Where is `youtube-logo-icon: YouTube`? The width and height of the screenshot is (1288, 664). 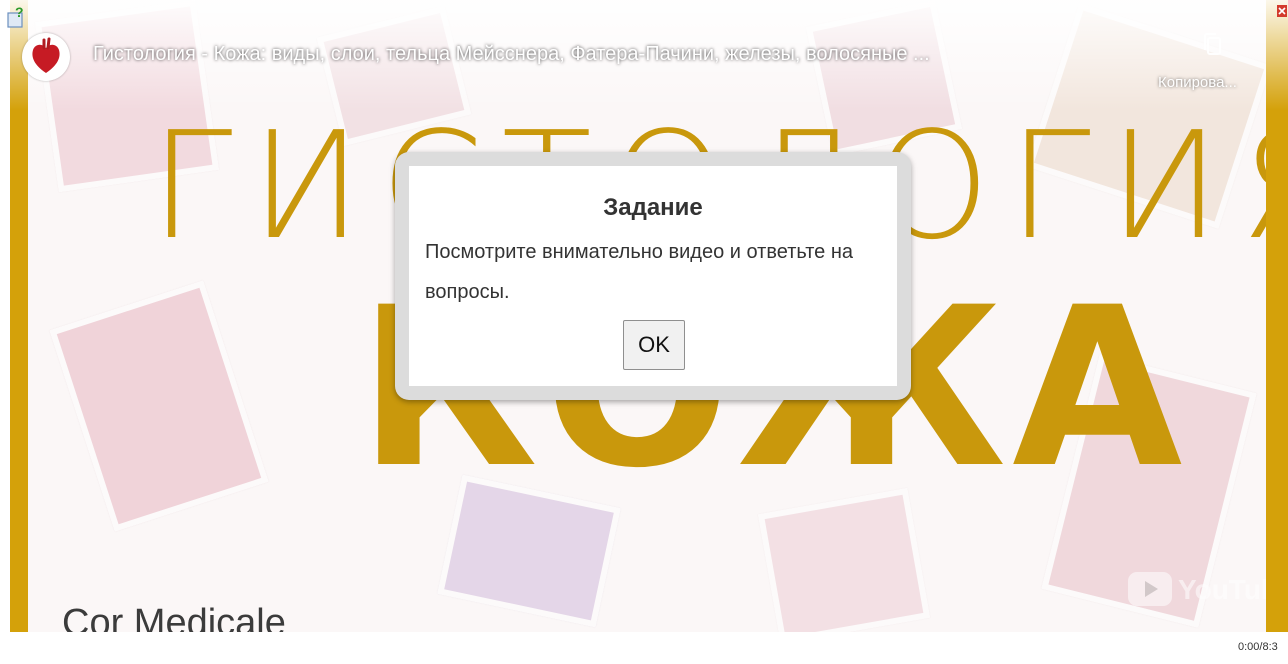
youtube-logo-icon: YouTube is located at coordinates (1196, 589).